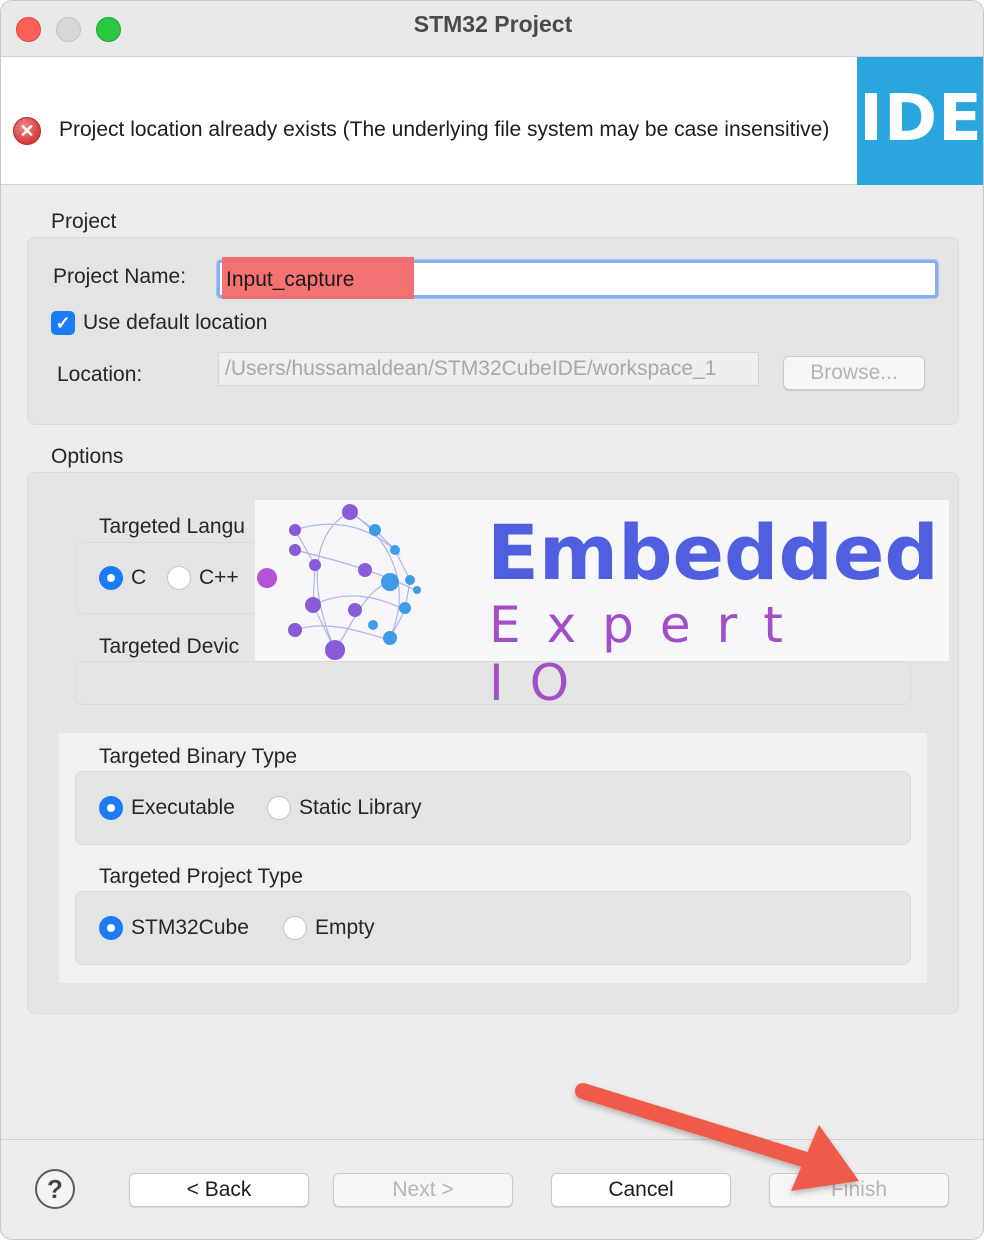  I want to click on network-globe-icon, so click(339, 582).